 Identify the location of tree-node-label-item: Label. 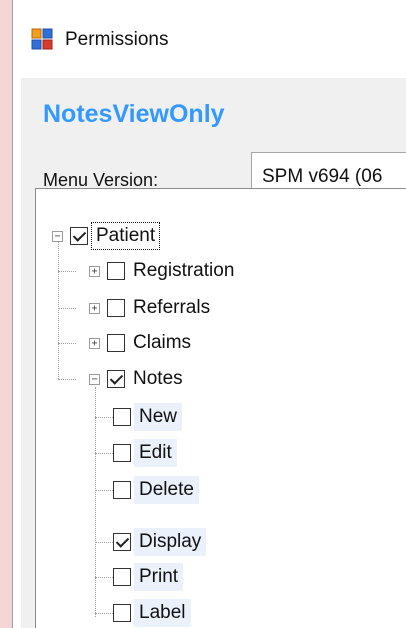
(152, 613).